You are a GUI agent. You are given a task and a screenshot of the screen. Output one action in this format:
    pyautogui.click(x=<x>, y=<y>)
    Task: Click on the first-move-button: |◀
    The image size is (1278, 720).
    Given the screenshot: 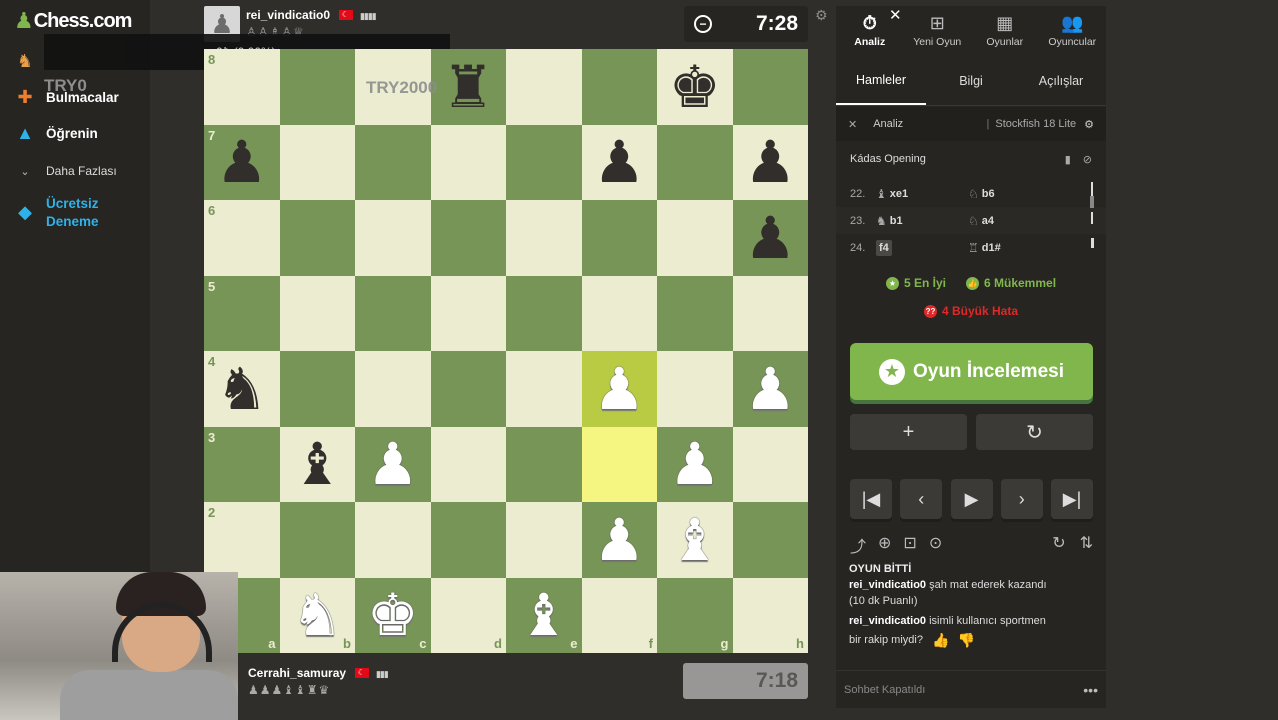 What is the action you would take?
    pyautogui.click(x=871, y=499)
    